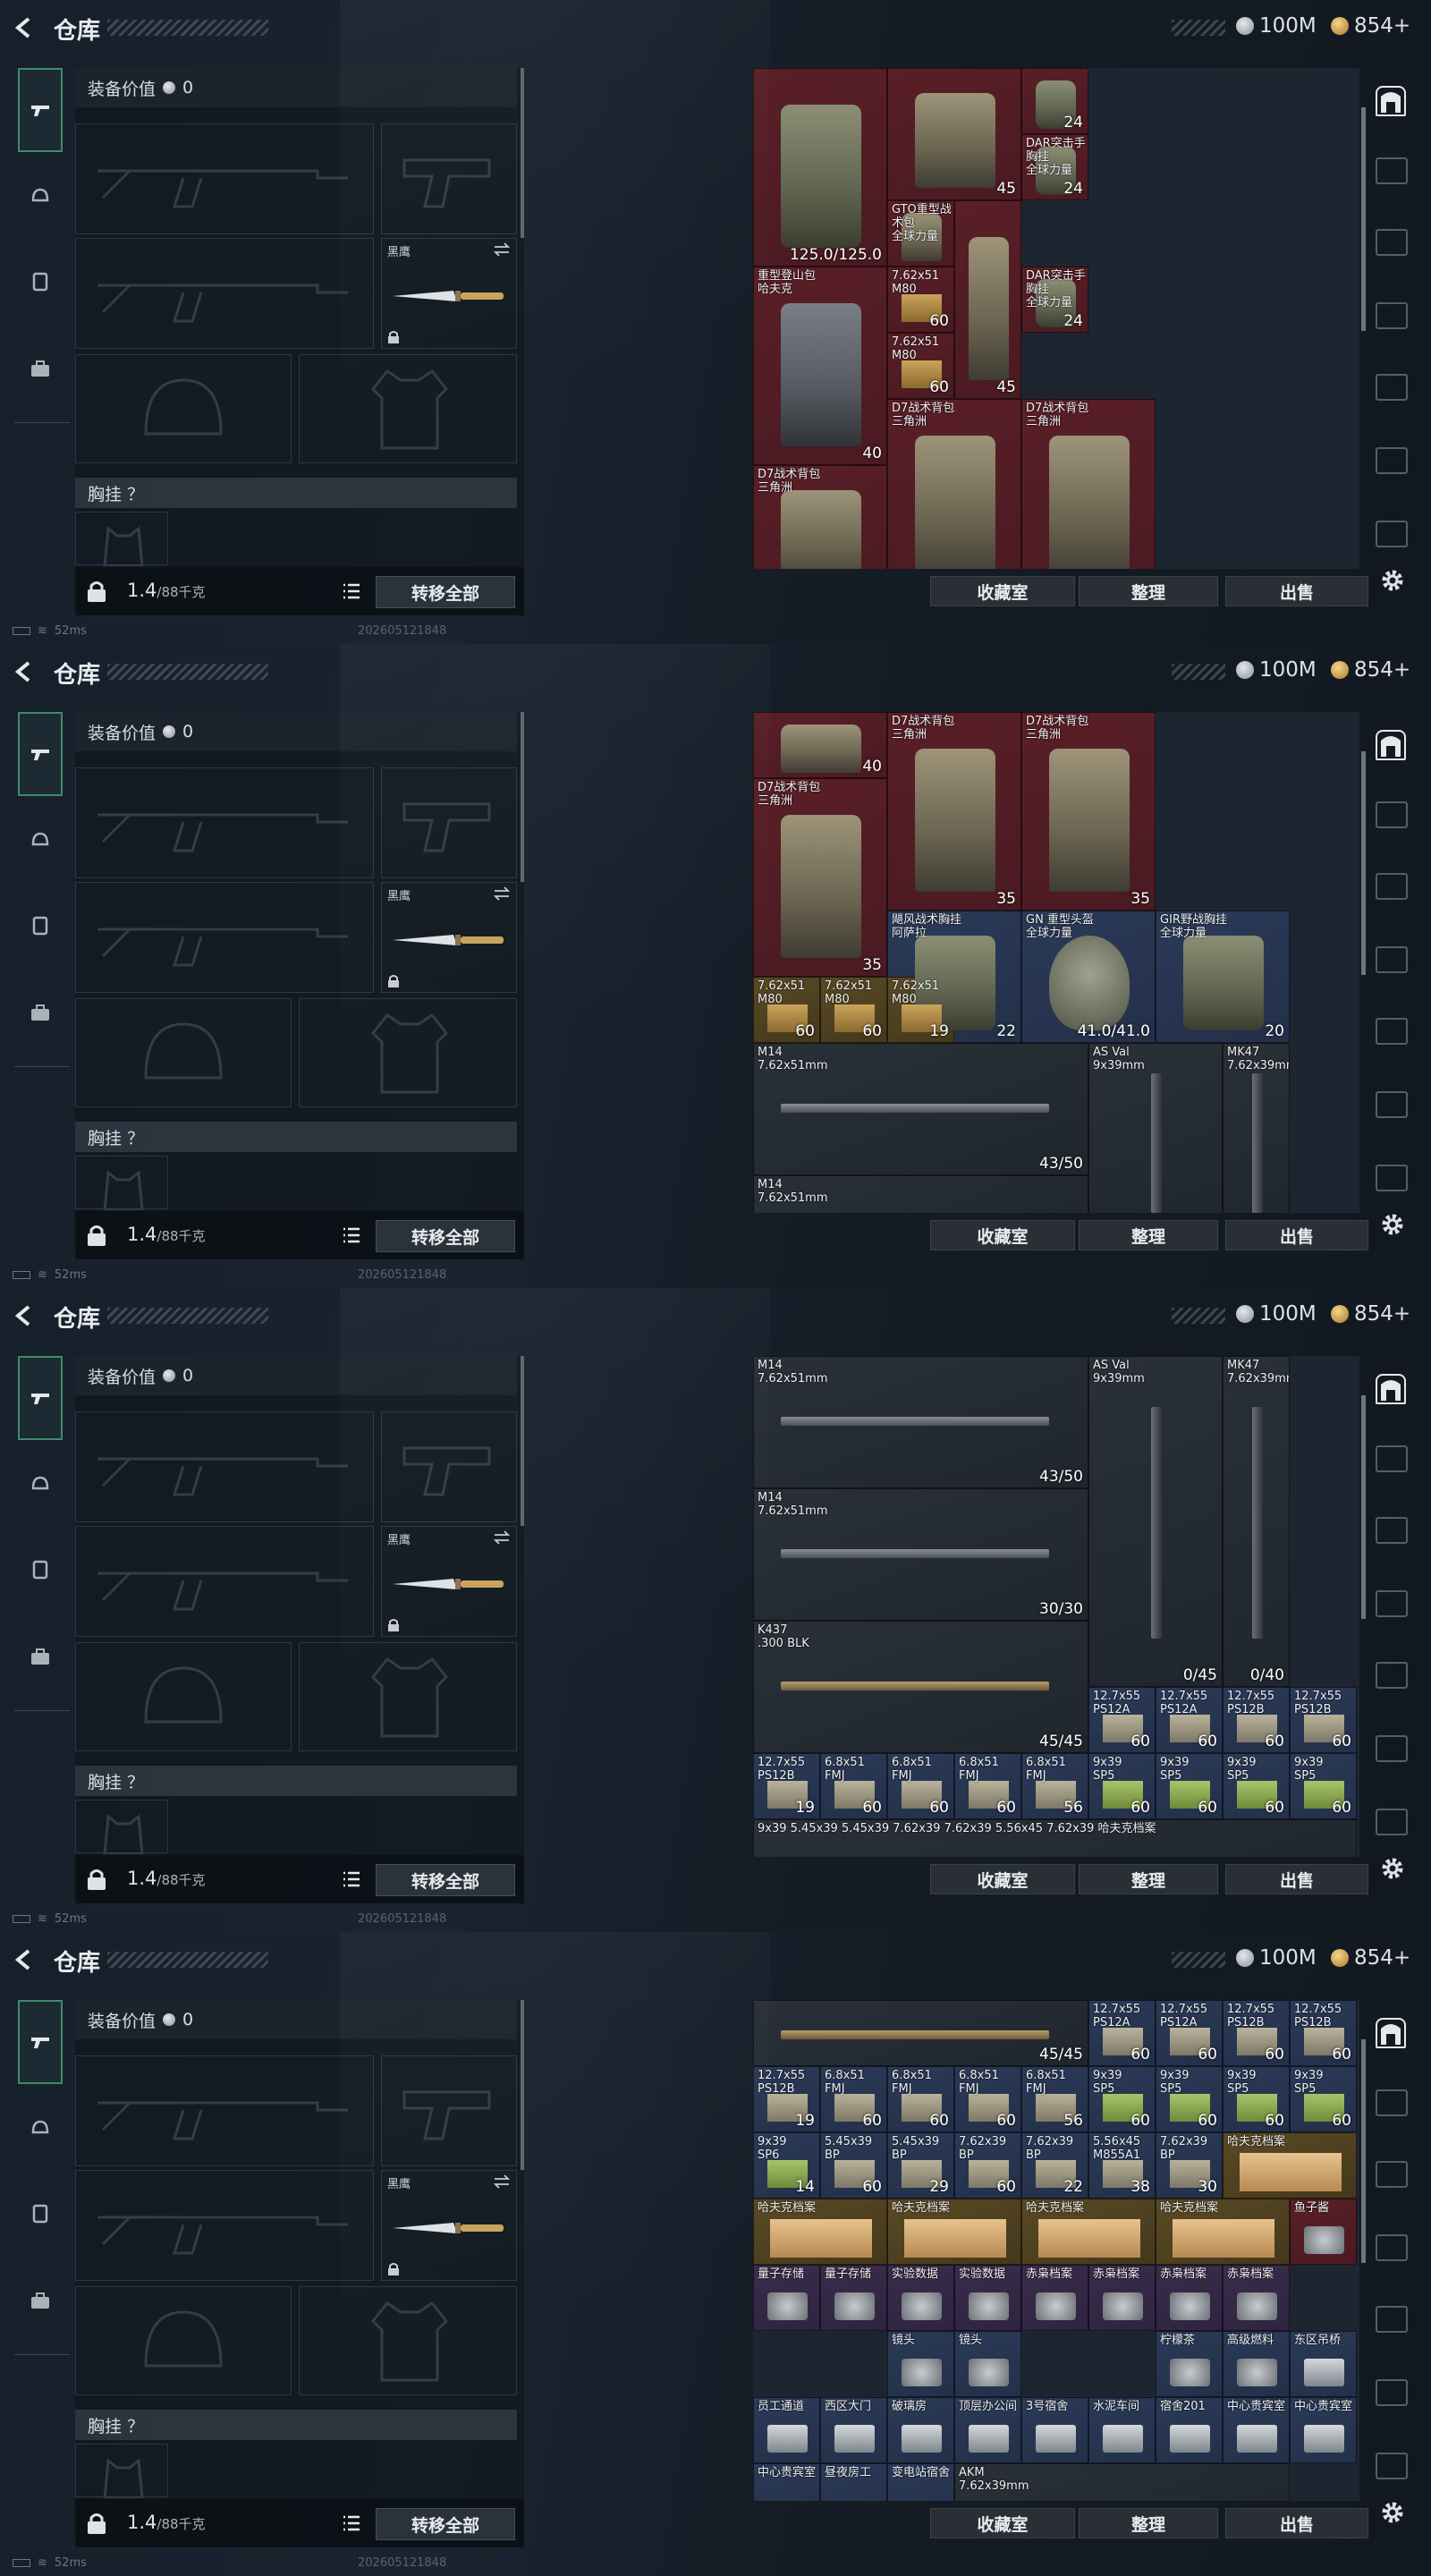  Describe the element at coordinates (1055, 300) in the screenshot. I see `inventory-item: DAR突击手胸挂 全球力量 24` at that location.